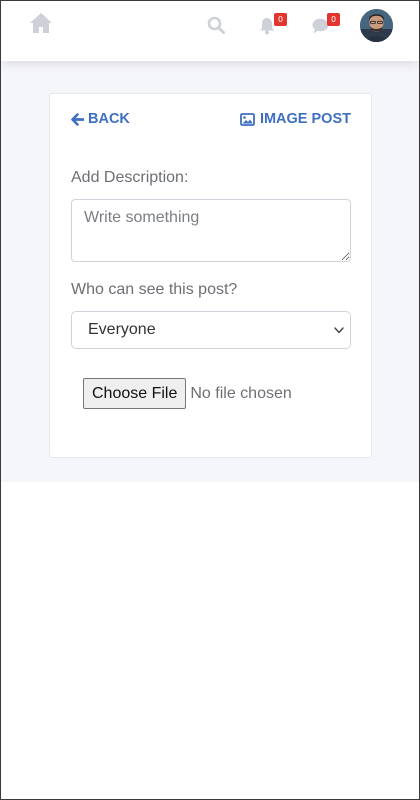  I want to click on post-type-label: IMAGE POST, so click(305, 119).